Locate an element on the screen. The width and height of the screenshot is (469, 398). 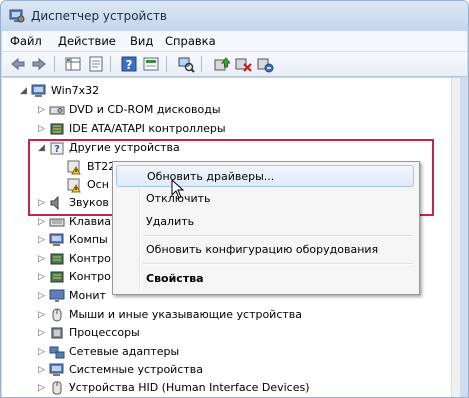
forward-icon is located at coordinates (39, 64).